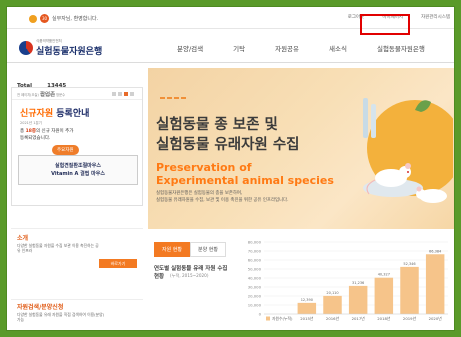  Describe the element at coordinates (37, 114) in the screenshot. I see `notice-title-orange: 신규자원` at that location.